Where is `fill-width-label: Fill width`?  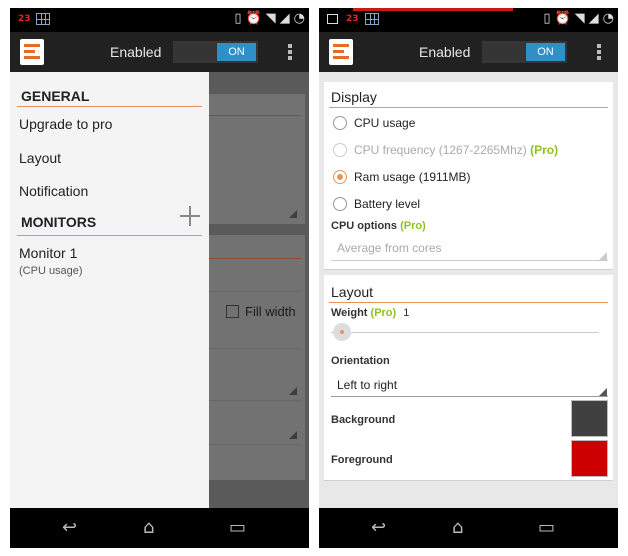
fill-width-label: Fill width is located at coordinates (270, 311).